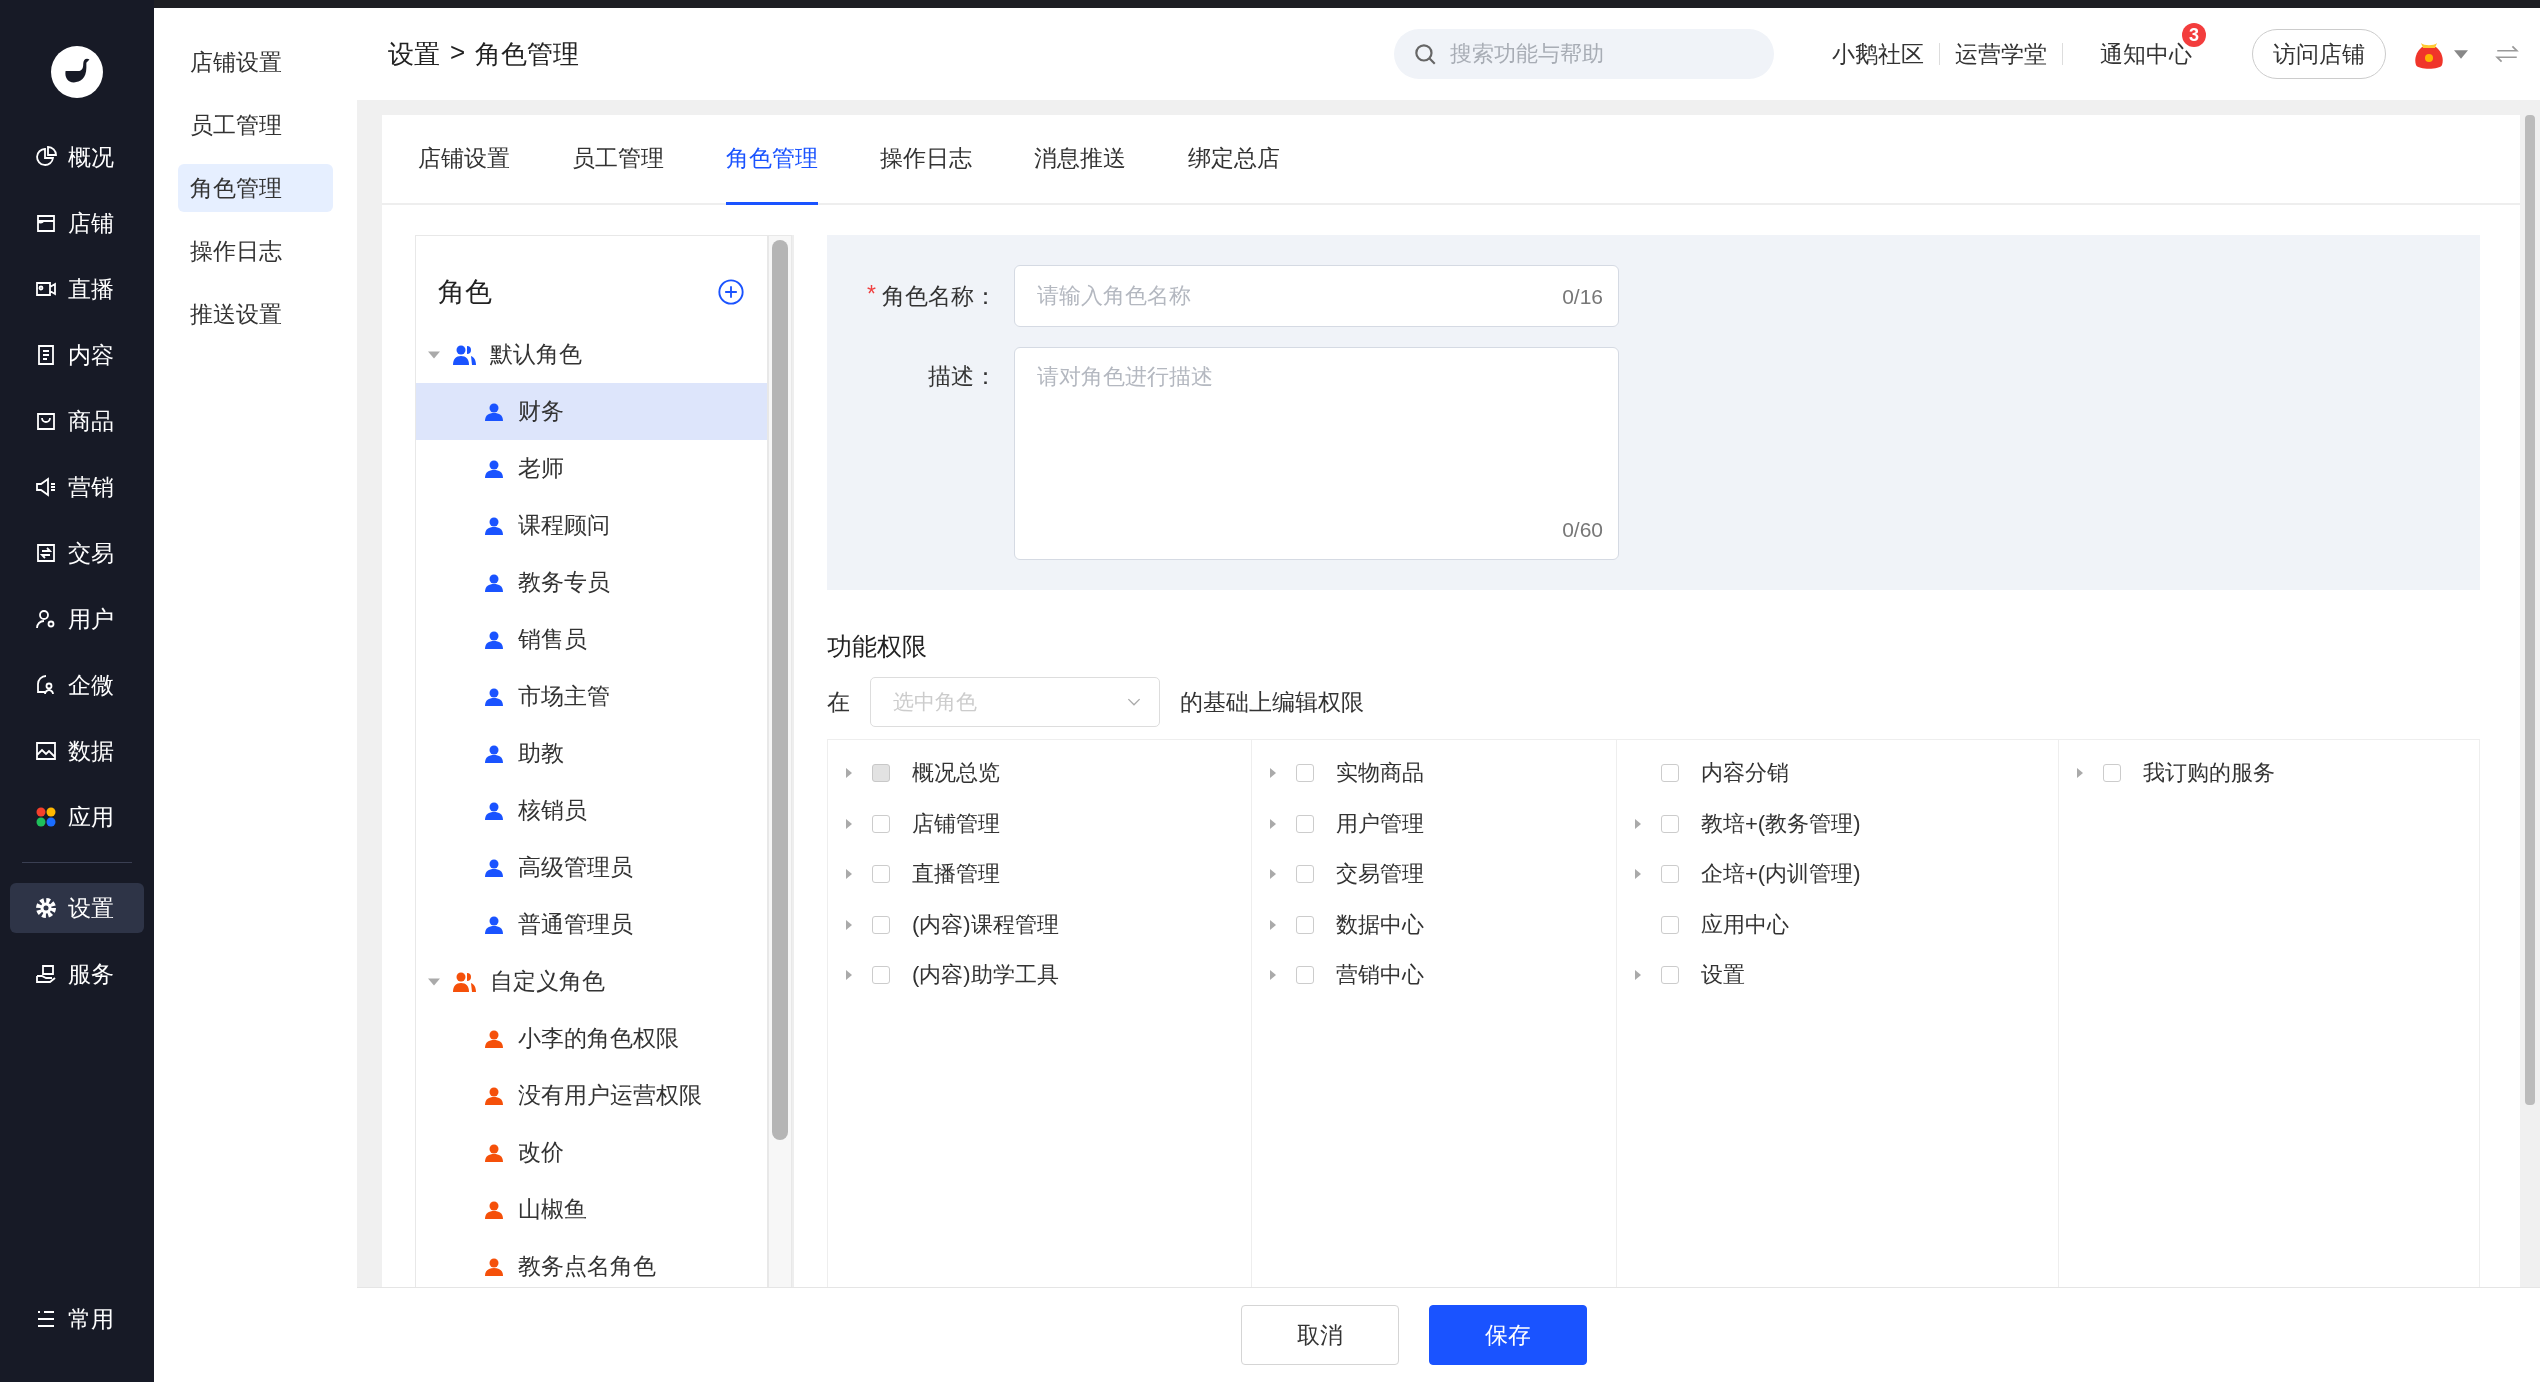 The image size is (2540, 1382). What do you see at coordinates (956, 874) in the screenshot?
I see `permission-label: 直播管理` at bounding box center [956, 874].